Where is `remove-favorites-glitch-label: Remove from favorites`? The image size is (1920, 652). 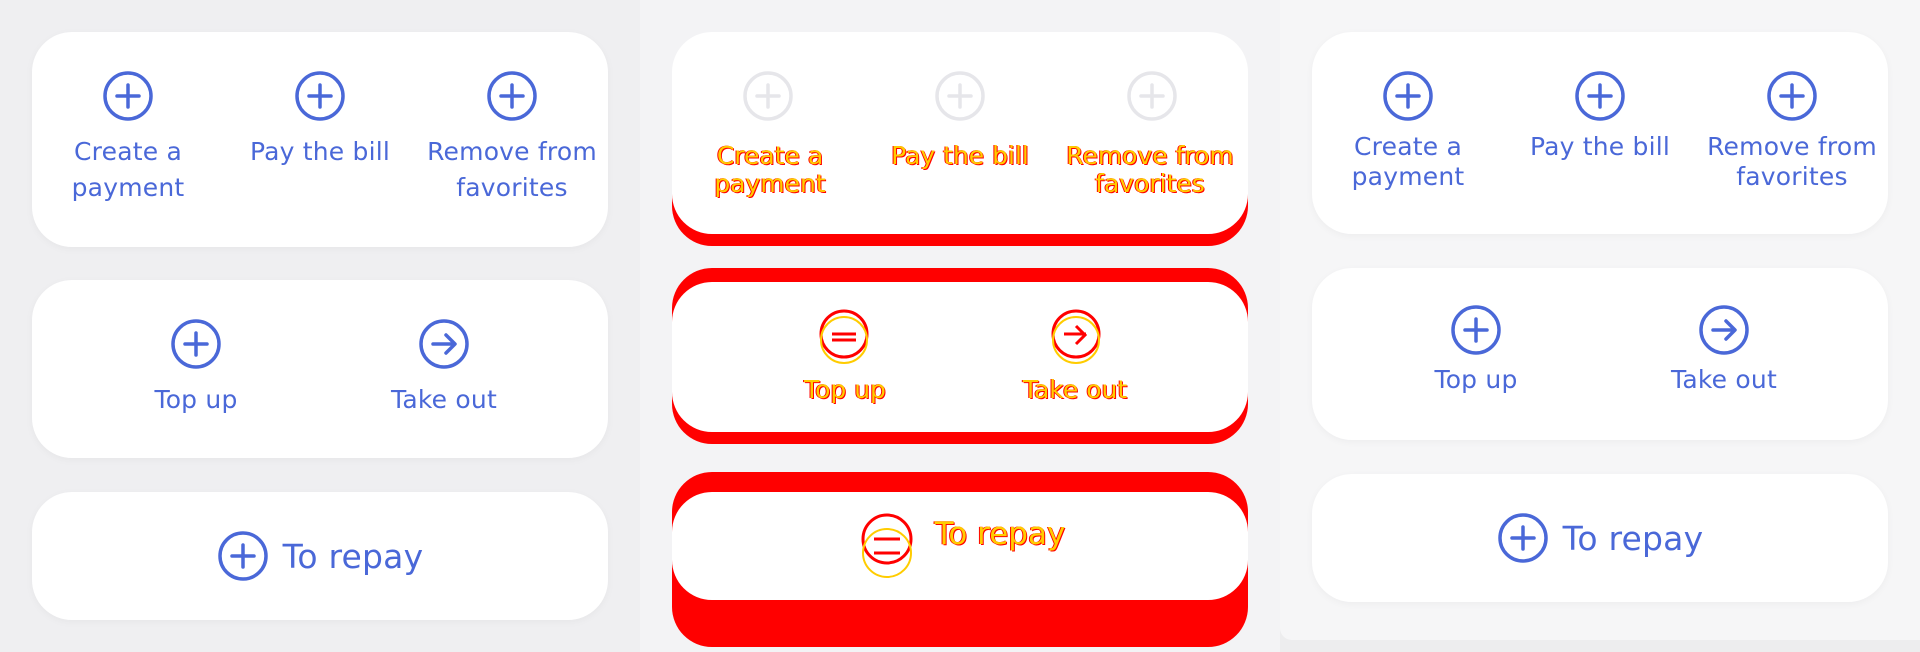
remove-favorites-glitch-label: Remove from favorites is located at coordinates (1150, 169).